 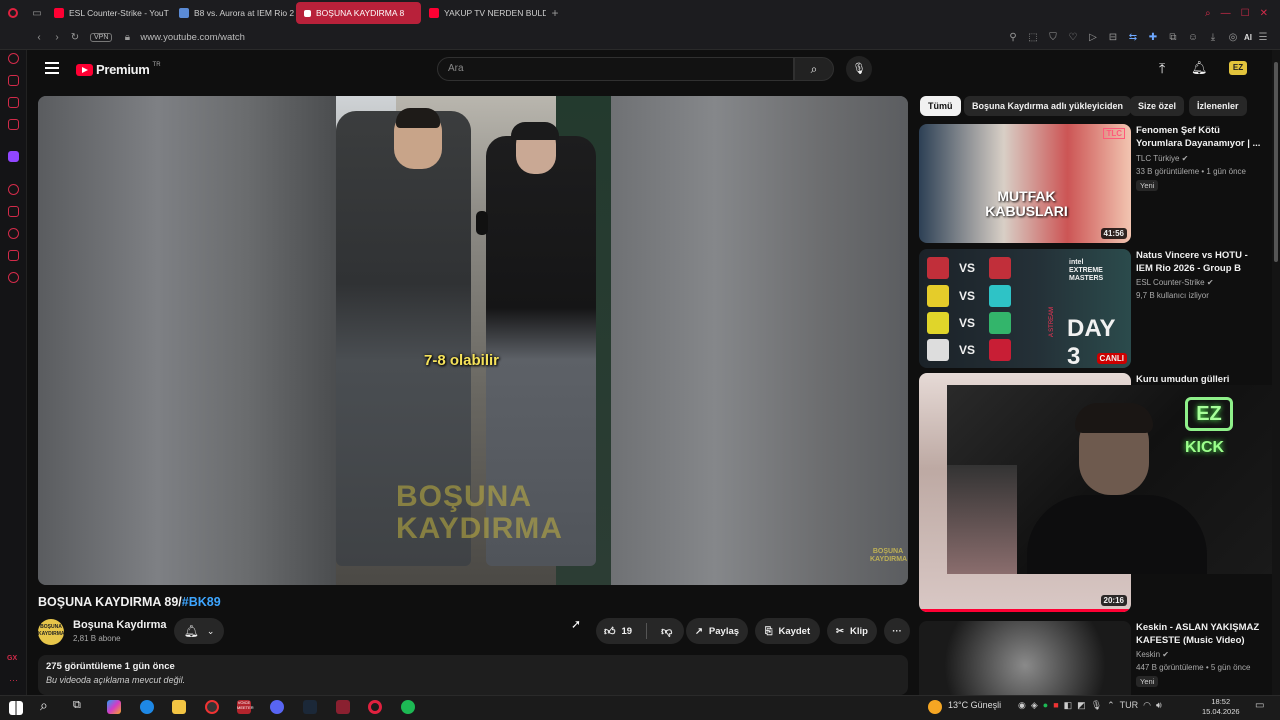 I want to click on weather-text: 13°C Güneşli, so click(x=974, y=705).